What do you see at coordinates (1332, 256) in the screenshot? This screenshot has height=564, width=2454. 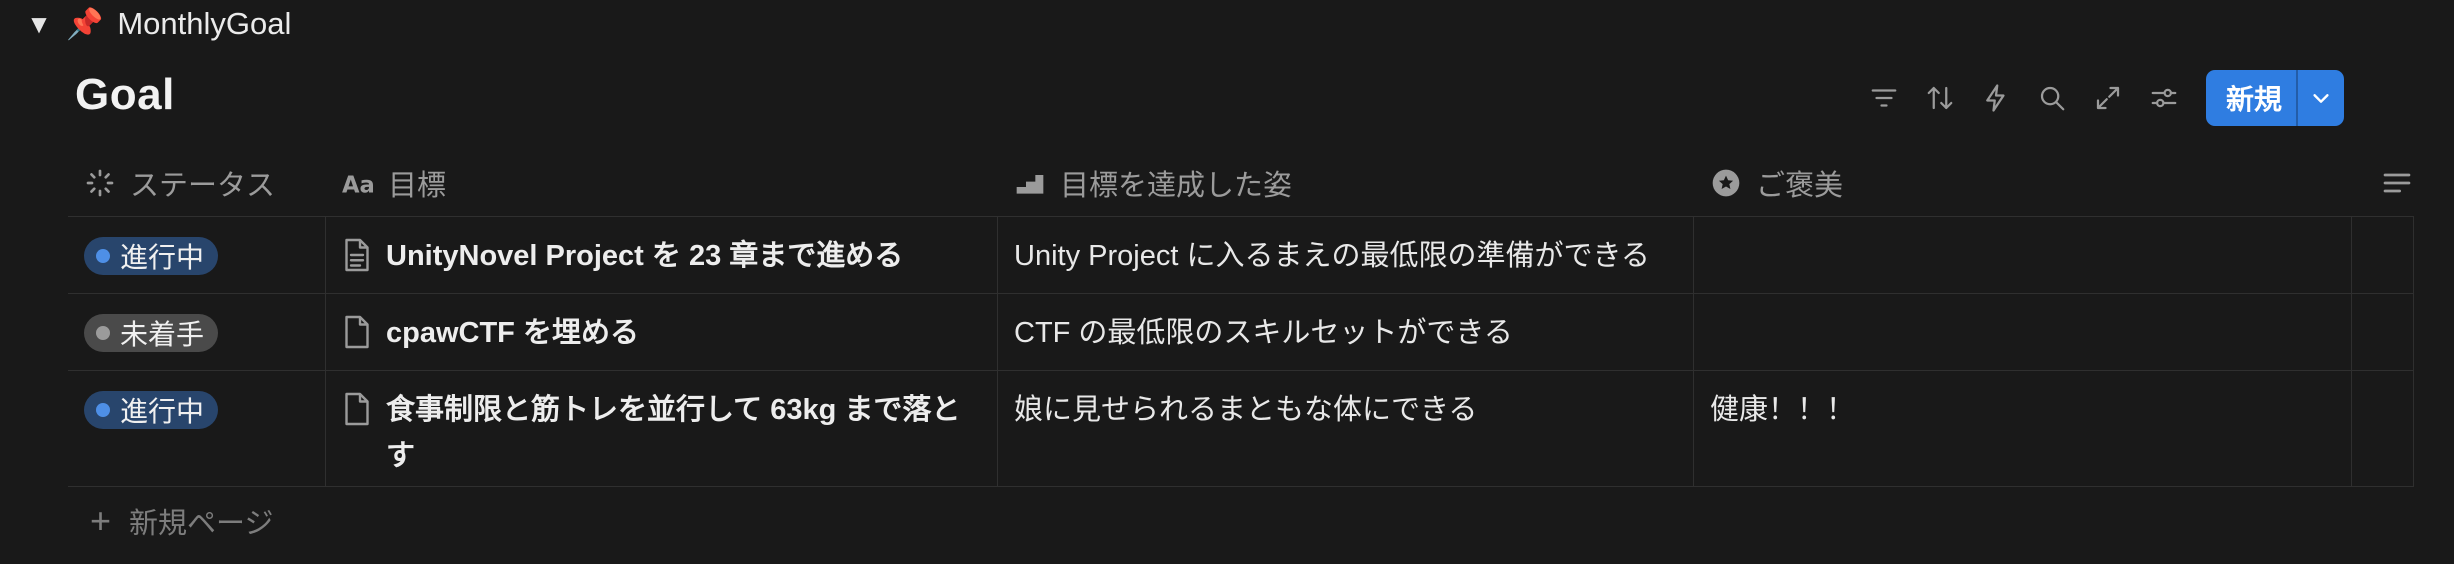 I see `achieved-text: Unity Project に入るまえの最低限の準備ができる` at bounding box center [1332, 256].